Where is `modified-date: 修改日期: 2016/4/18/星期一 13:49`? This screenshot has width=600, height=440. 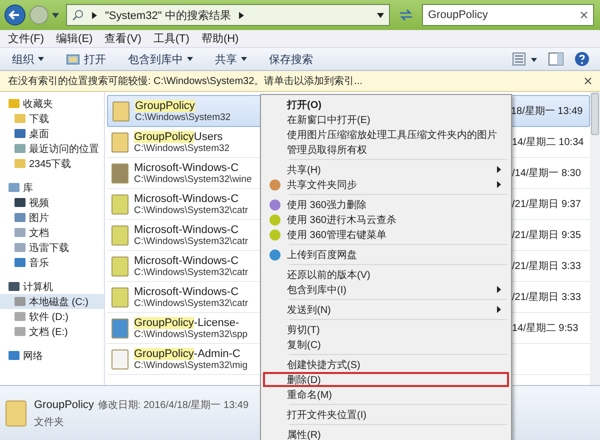
modified-date: 修改日期: 2016/4/18/星期一 13:49 is located at coordinates (173, 405).